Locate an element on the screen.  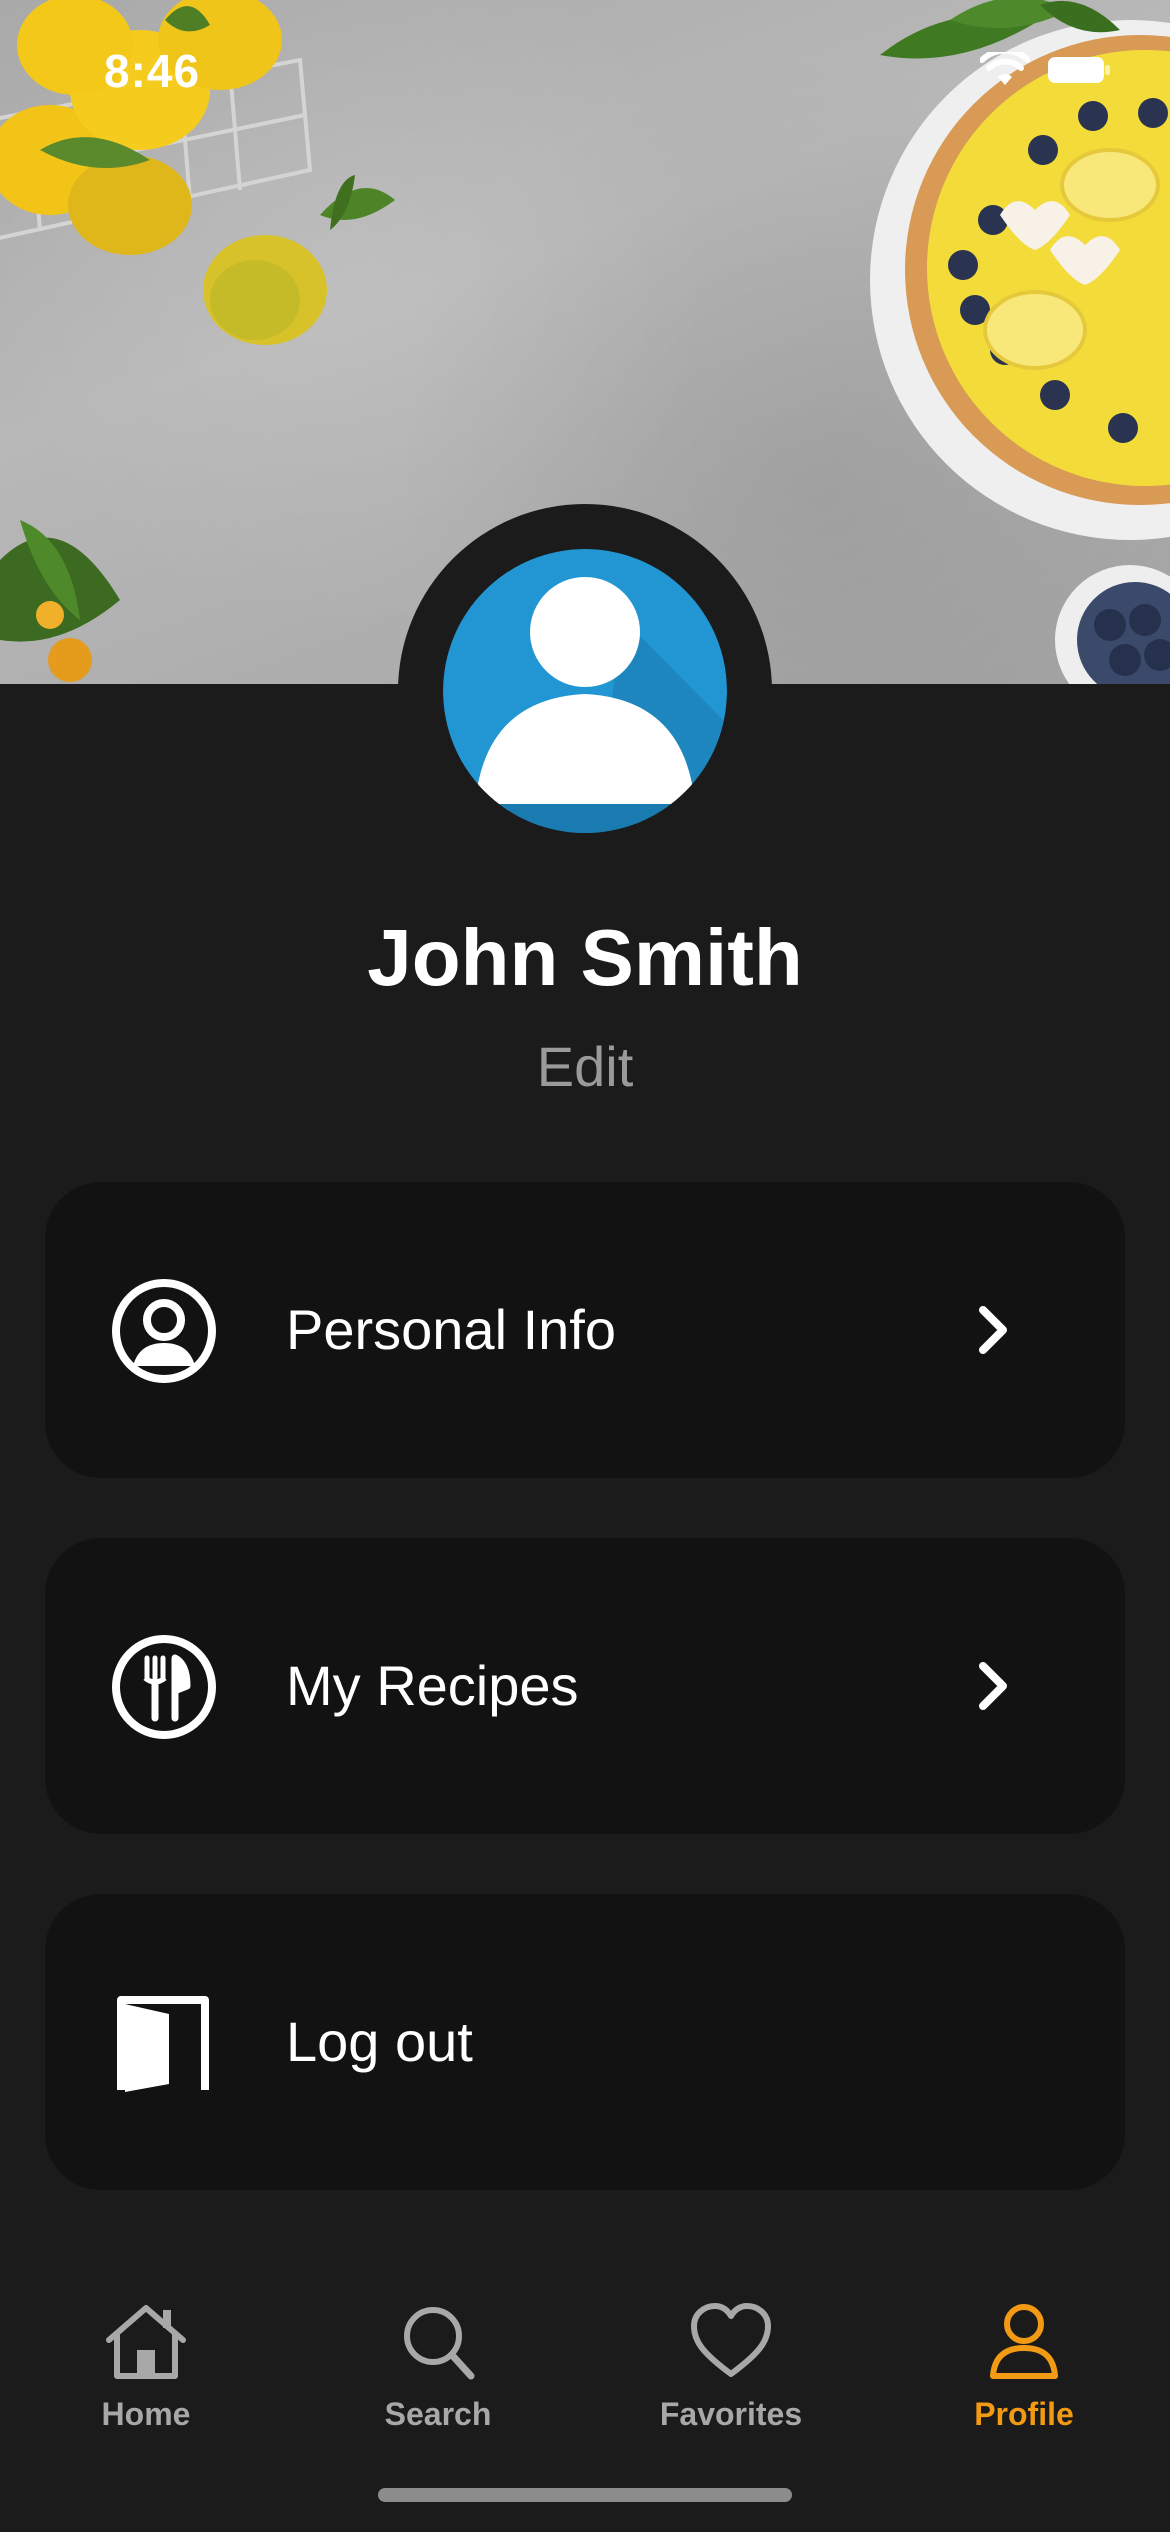
default-user-avatar-icon is located at coordinates (585, 691).